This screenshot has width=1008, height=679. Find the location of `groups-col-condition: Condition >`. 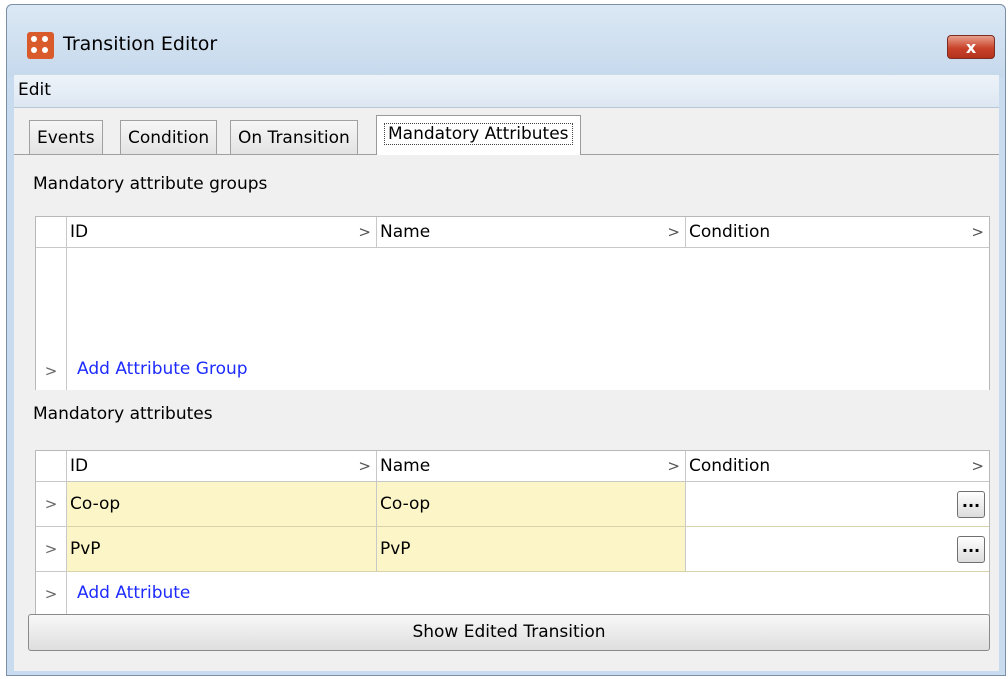

groups-col-condition: Condition > is located at coordinates (837, 232).